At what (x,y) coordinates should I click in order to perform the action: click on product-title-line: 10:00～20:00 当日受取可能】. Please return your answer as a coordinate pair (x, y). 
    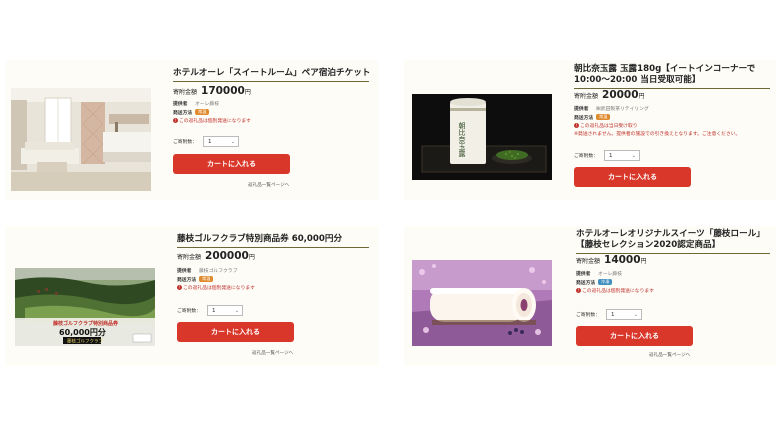
    Looking at the image, I should click on (637, 80).